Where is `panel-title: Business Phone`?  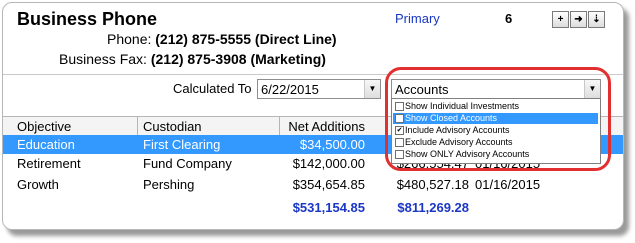
panel-title: Business Phone is located at coordinates (87, 19).